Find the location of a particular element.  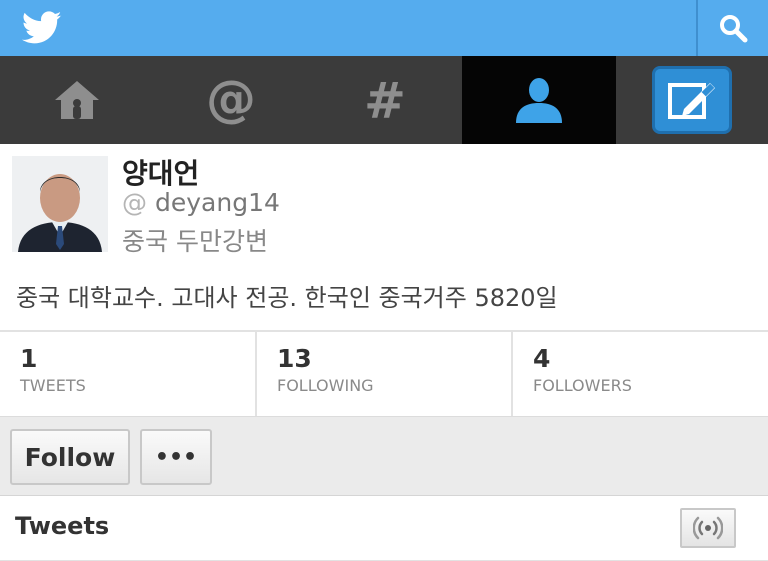

avatar is located at coordinates (60, 204).